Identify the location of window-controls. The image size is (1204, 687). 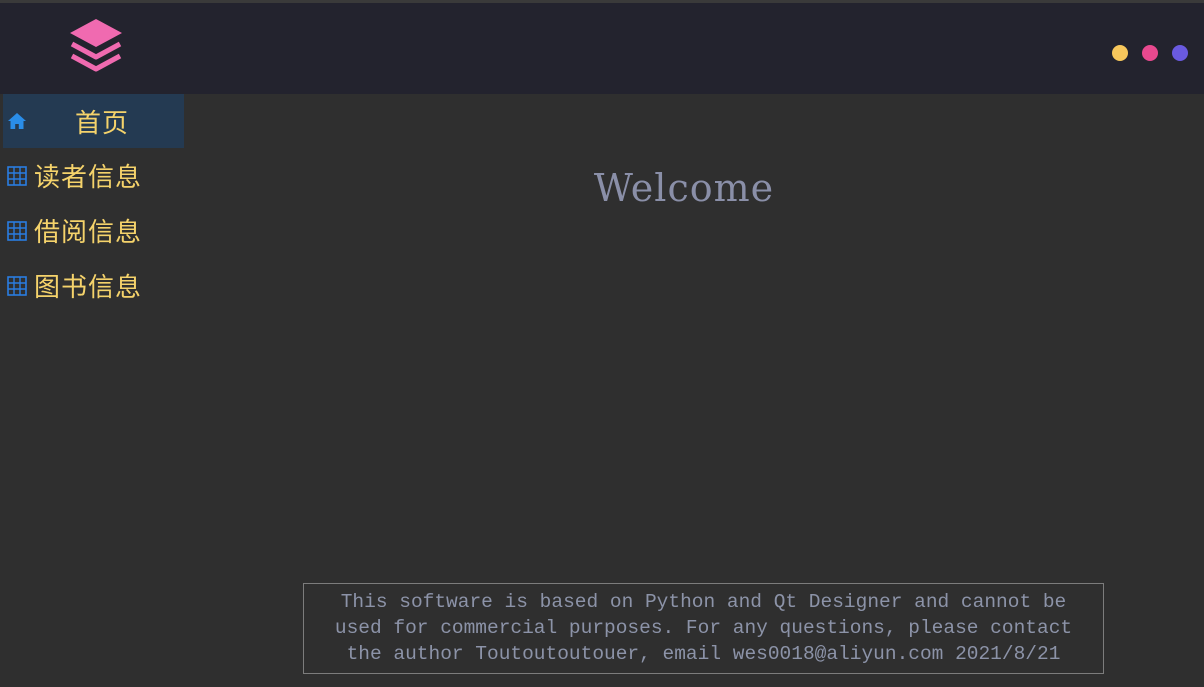
(1150, 53).